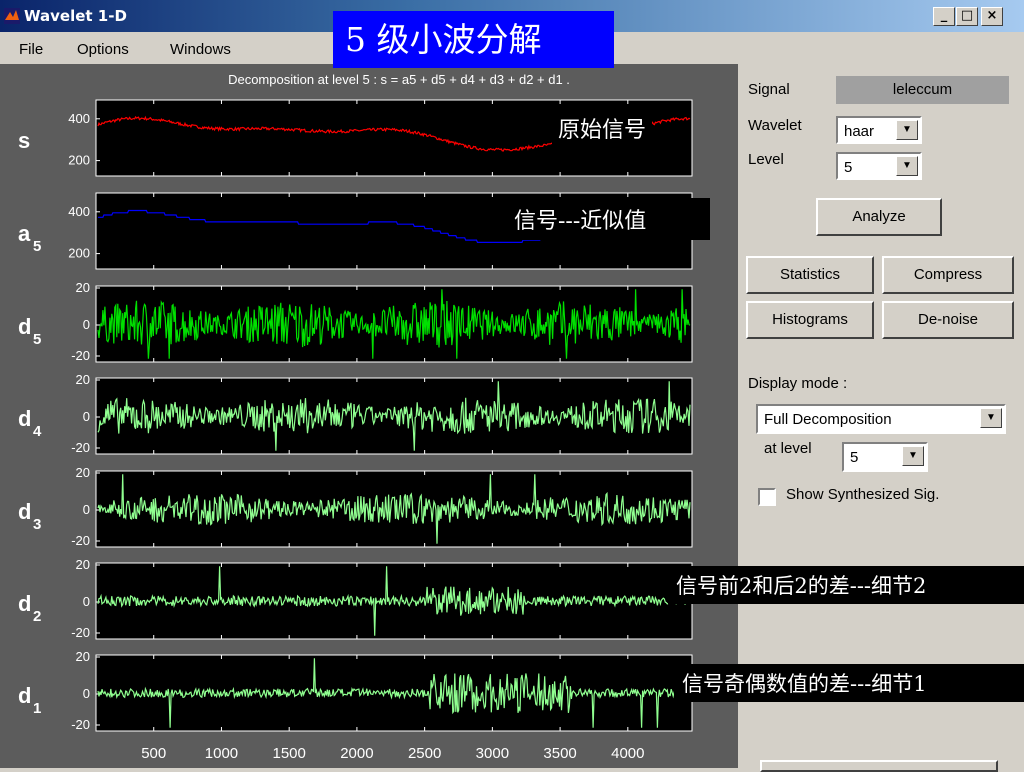 Image resolution: width=1024 pixels, height=772 pixels. I want to click on menu-windows: Windows, so click(200, 49).